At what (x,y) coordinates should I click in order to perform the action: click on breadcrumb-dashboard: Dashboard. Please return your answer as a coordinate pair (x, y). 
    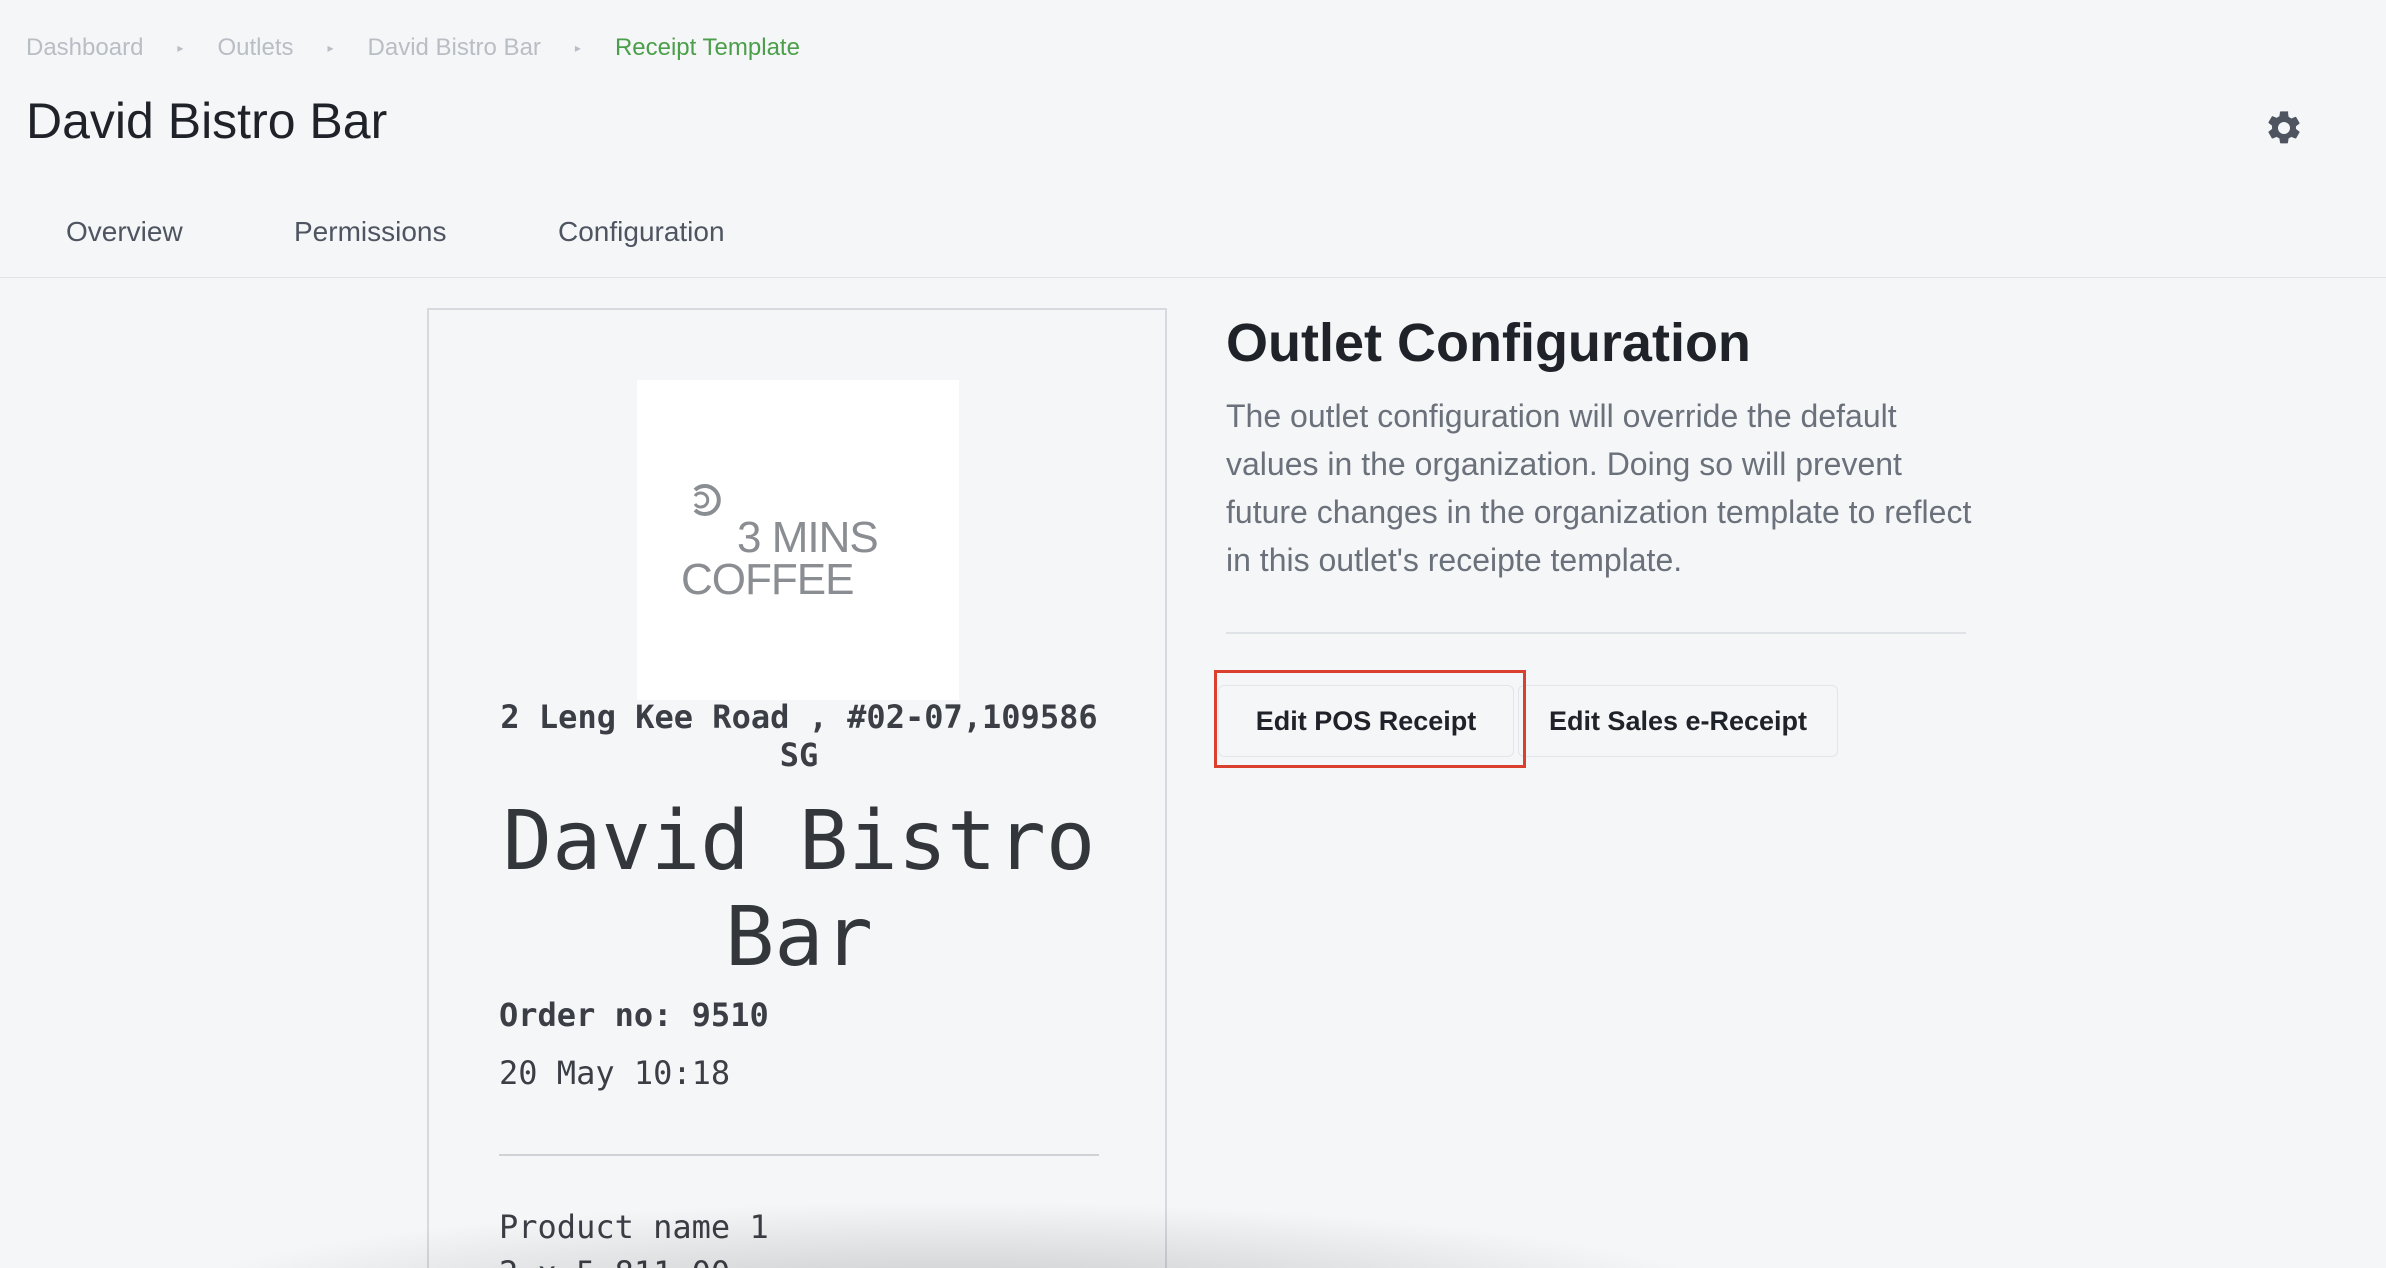
    Looking at the image, I should click on (84, 48).